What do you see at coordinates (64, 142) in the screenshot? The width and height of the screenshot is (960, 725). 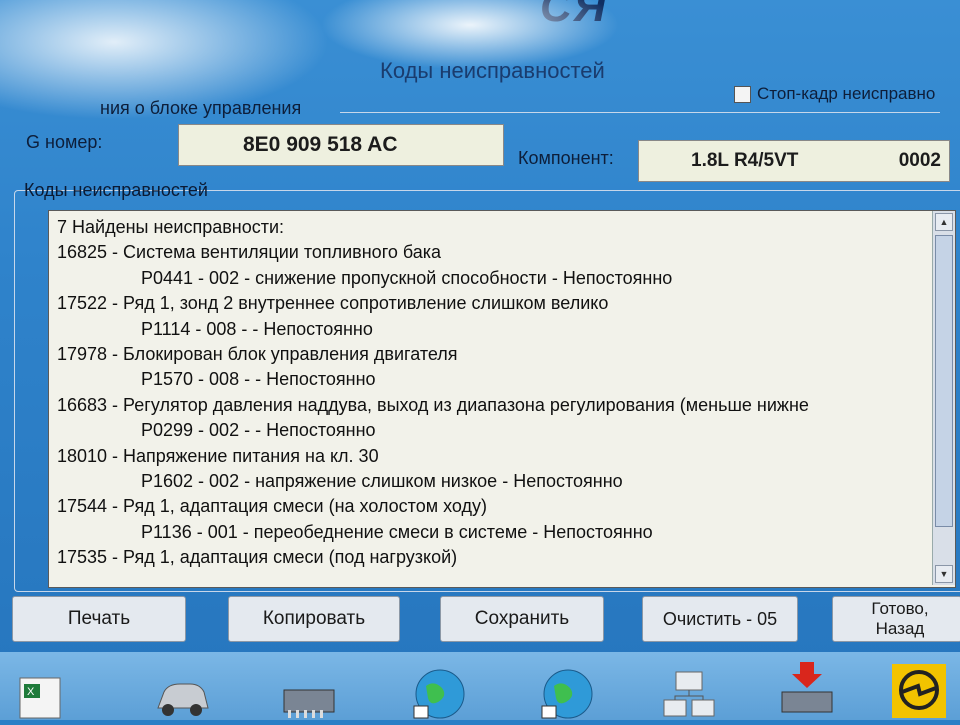 I see `part-number-label: G номер:` at bounding box center [64, 142].